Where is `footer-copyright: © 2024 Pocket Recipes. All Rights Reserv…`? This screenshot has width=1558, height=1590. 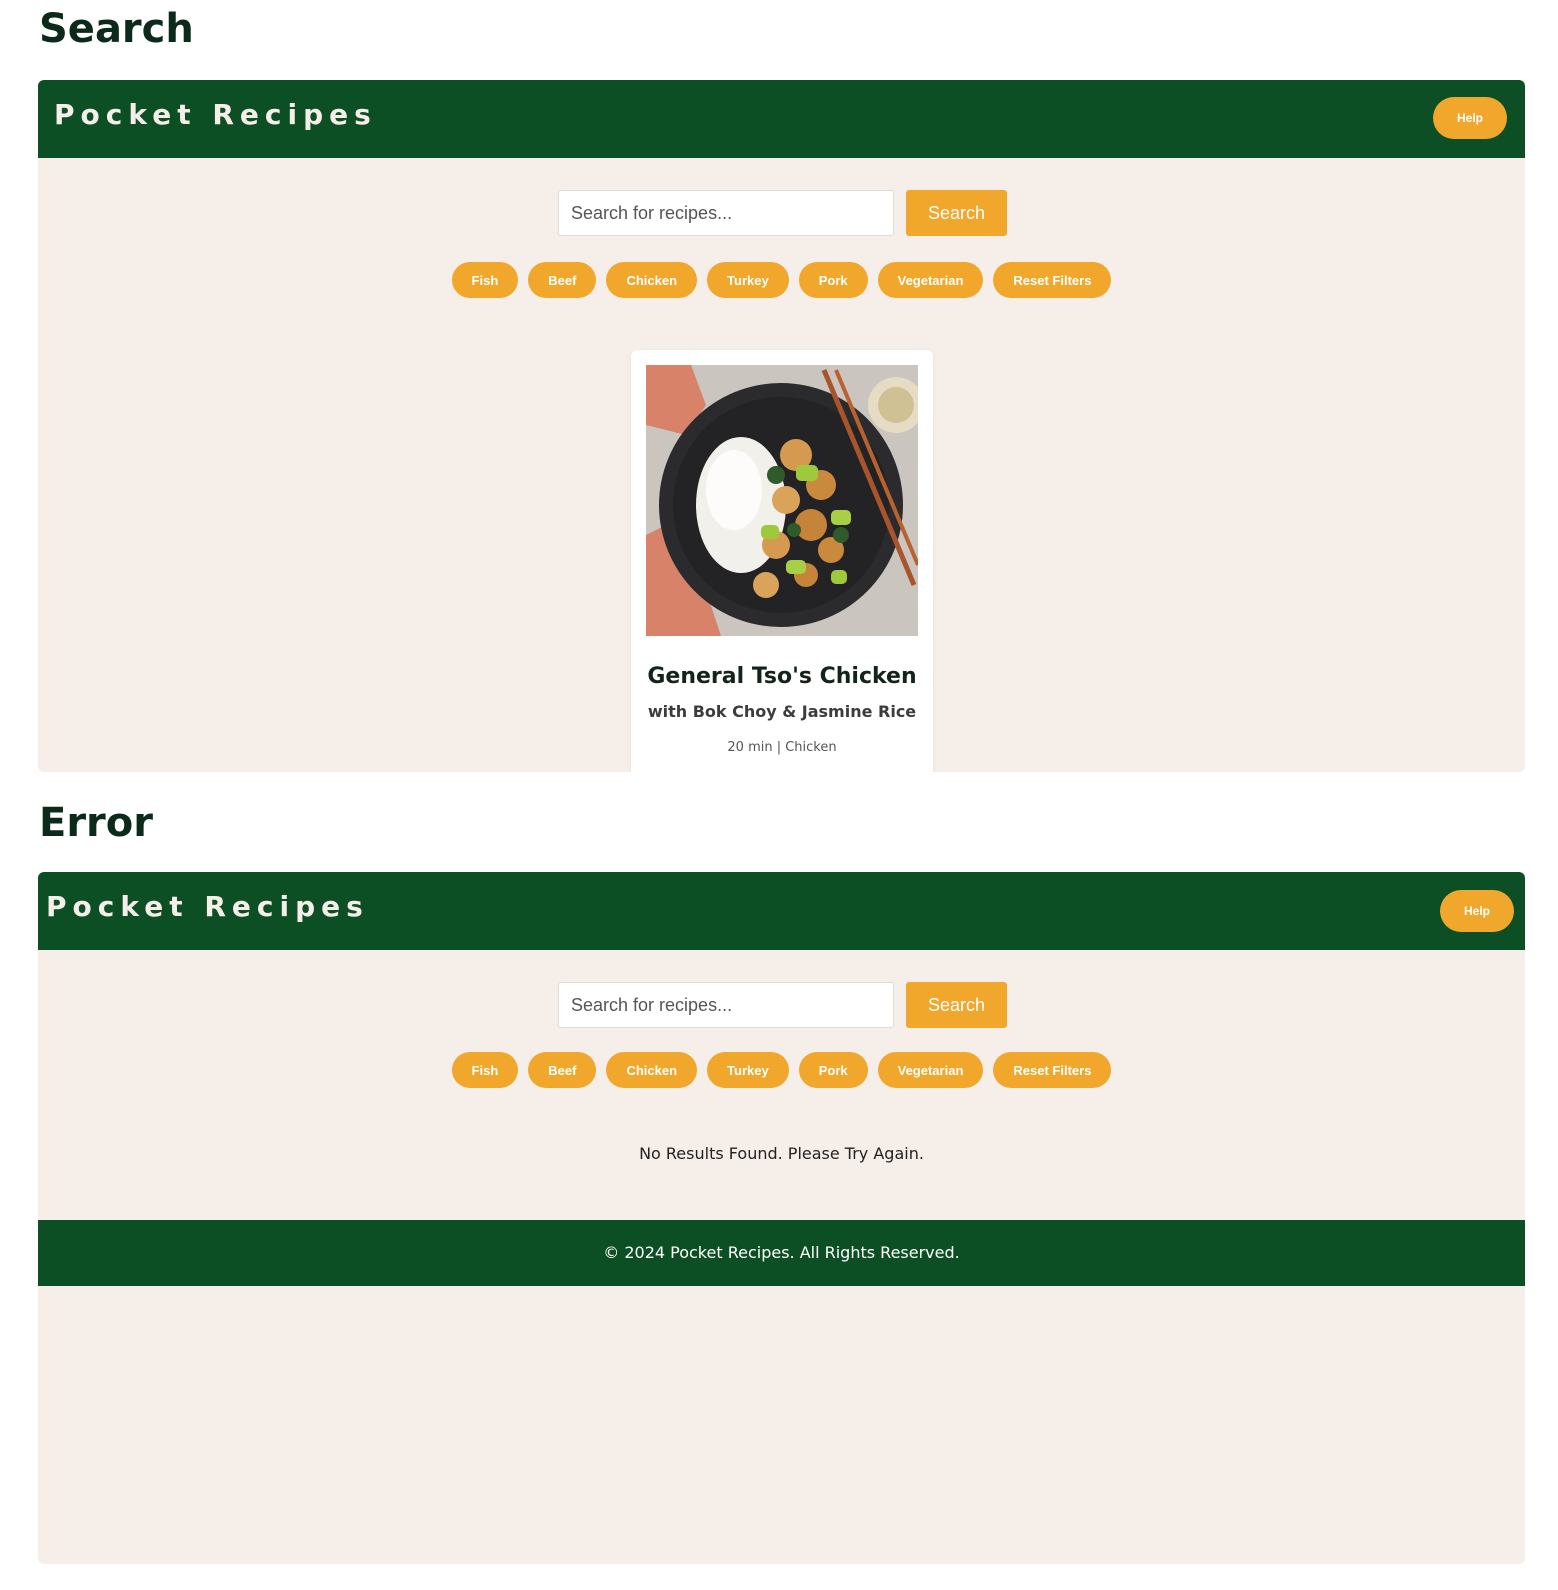 footer-copyright: © 2024 Pocket Recipes. All Rights Reserv… is located at coordinates (781, 1252).